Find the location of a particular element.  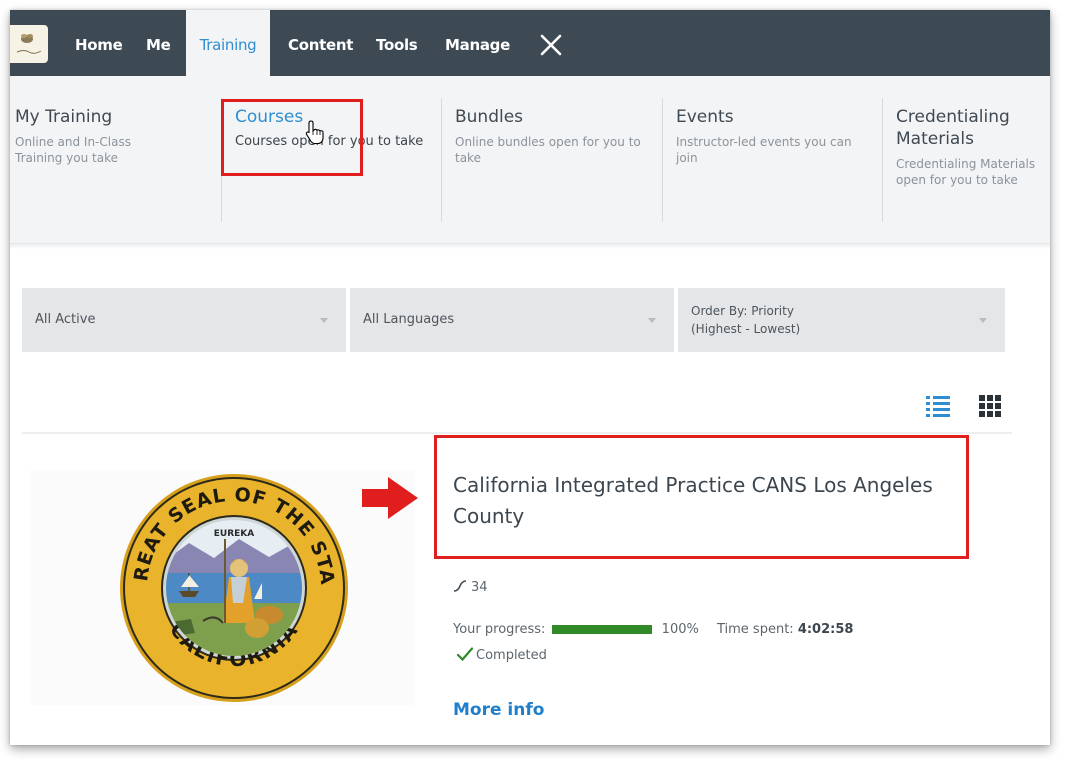

rating-trend-icon is located at coordinates (460, 586).